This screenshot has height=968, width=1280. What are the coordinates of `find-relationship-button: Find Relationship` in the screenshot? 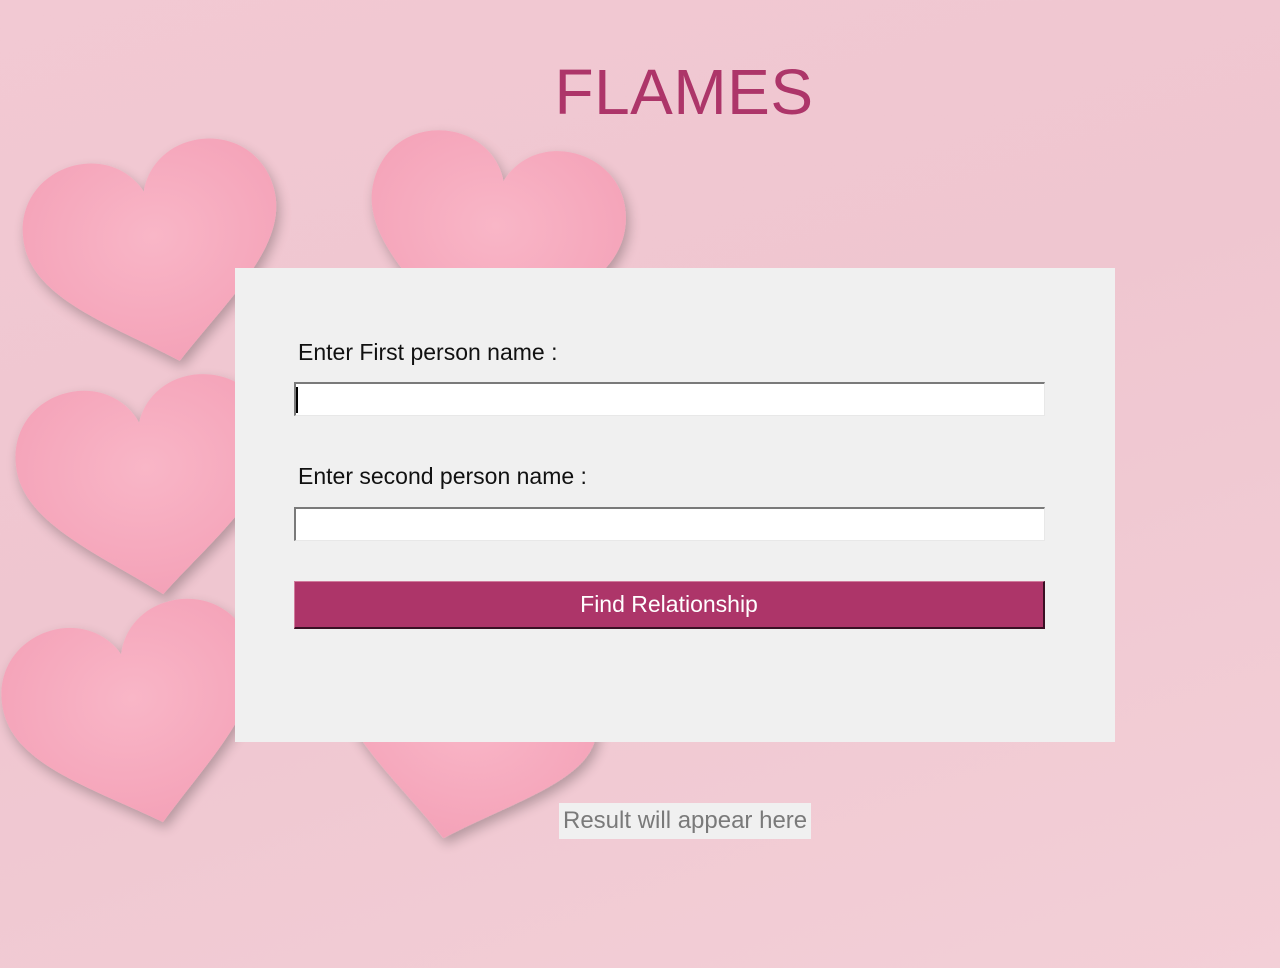 It's located at (669, 605).